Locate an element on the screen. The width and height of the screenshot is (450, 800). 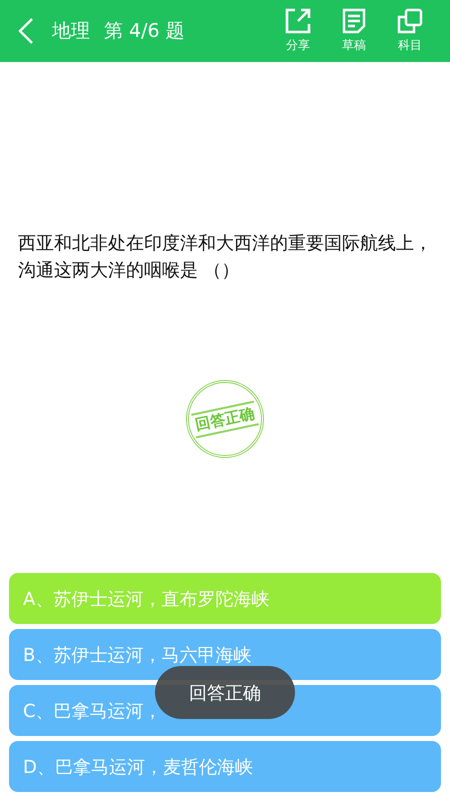
draft-button: 草稿 is located at coordinates (354, 31).